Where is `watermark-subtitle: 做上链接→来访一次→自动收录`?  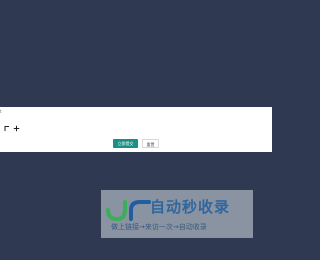
watermark-subtitle: 做上链接→来访一次→自动收录 is located at coordinates (159, 227).